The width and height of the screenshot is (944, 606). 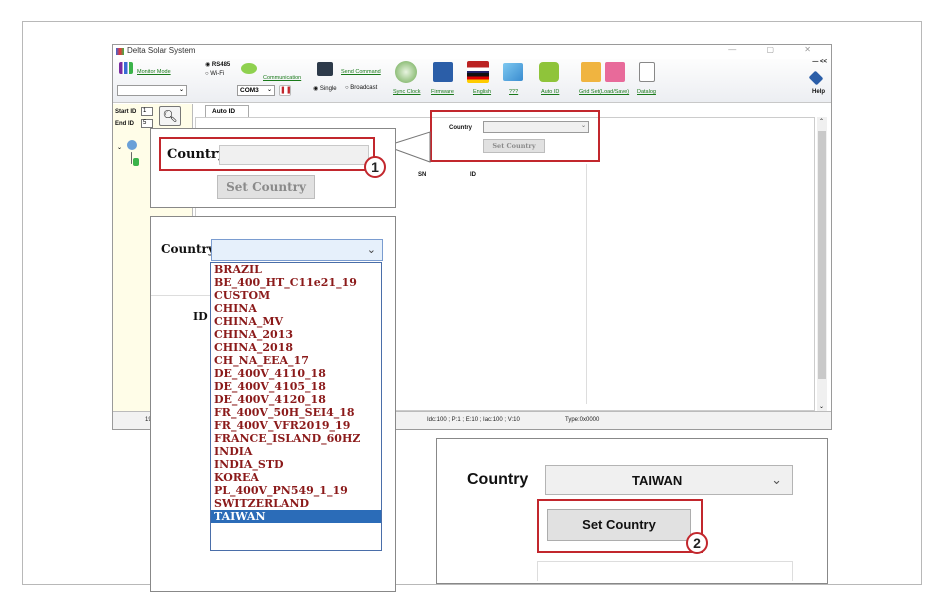 I want to click on end-id-input: 5, so click(x=147, y=123).